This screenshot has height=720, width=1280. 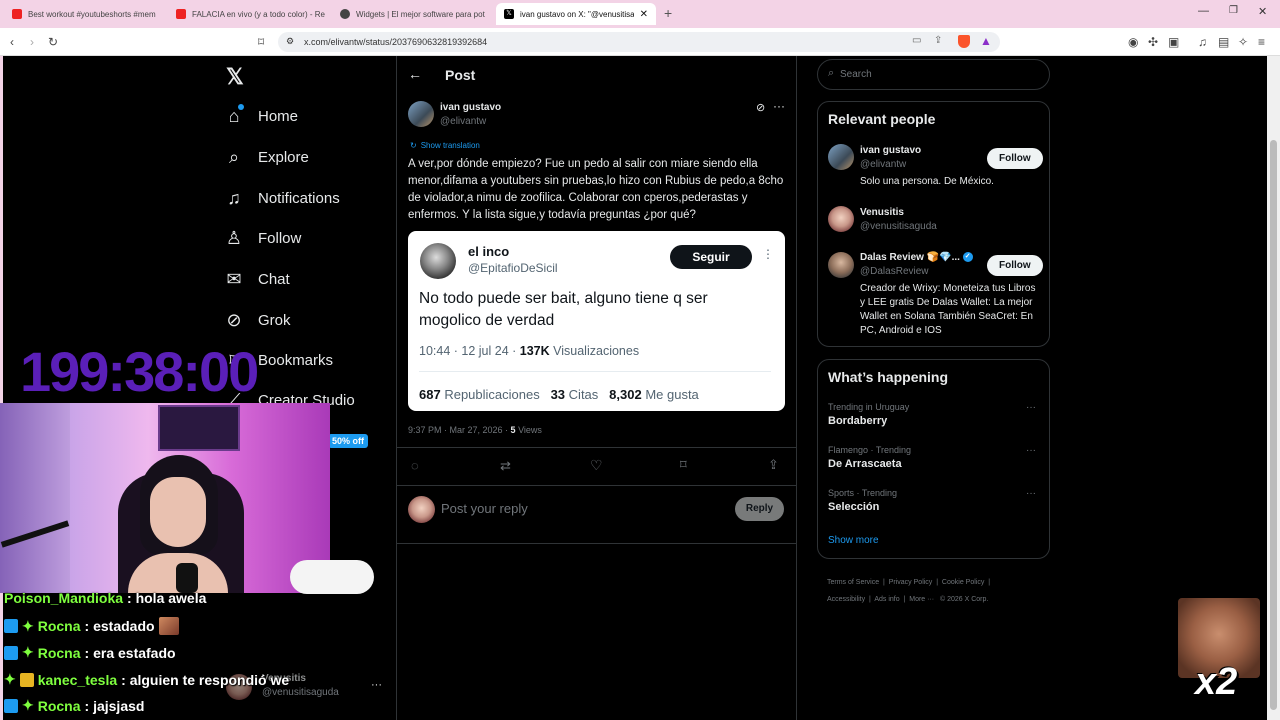 What do you see at coordinates (711, 257) in the screenshot?
I see `quoted-follow-button: Seguir` at bounding box center [711, 257].